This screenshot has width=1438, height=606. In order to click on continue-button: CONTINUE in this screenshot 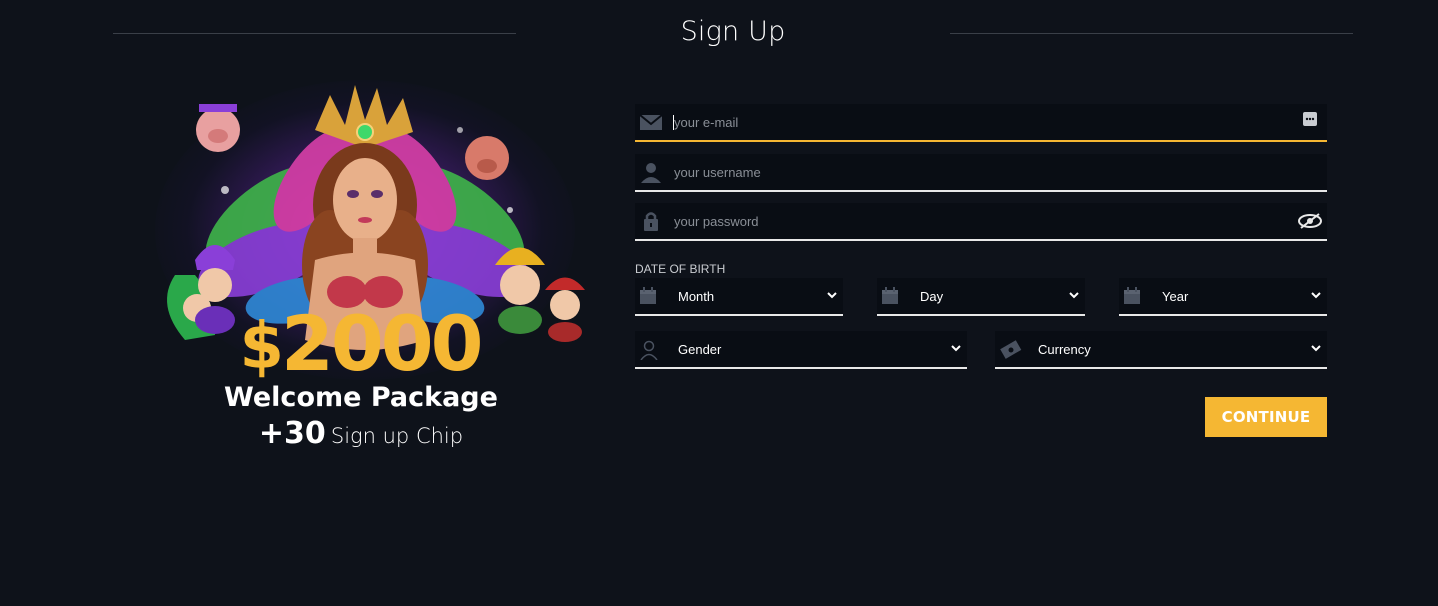, I will do `click(1266, 417)`.